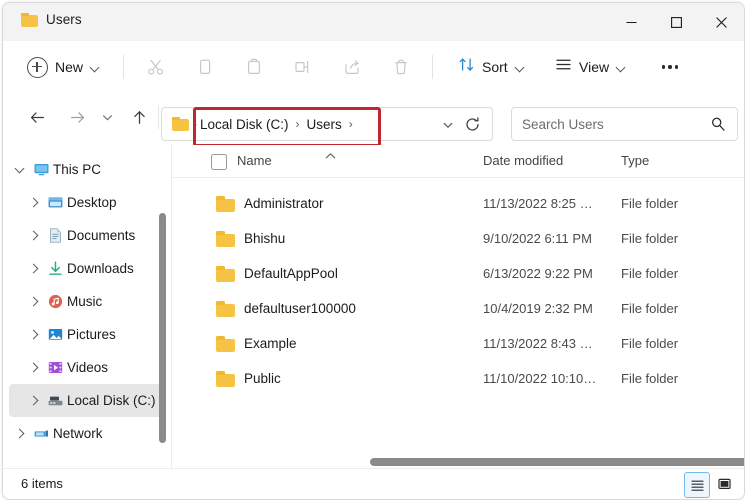 This screenshot has width=745, height=500. What do you see at coordinates (254, 67) in the screenshot?
I see `paste-button` at bounding box center [254, 67].